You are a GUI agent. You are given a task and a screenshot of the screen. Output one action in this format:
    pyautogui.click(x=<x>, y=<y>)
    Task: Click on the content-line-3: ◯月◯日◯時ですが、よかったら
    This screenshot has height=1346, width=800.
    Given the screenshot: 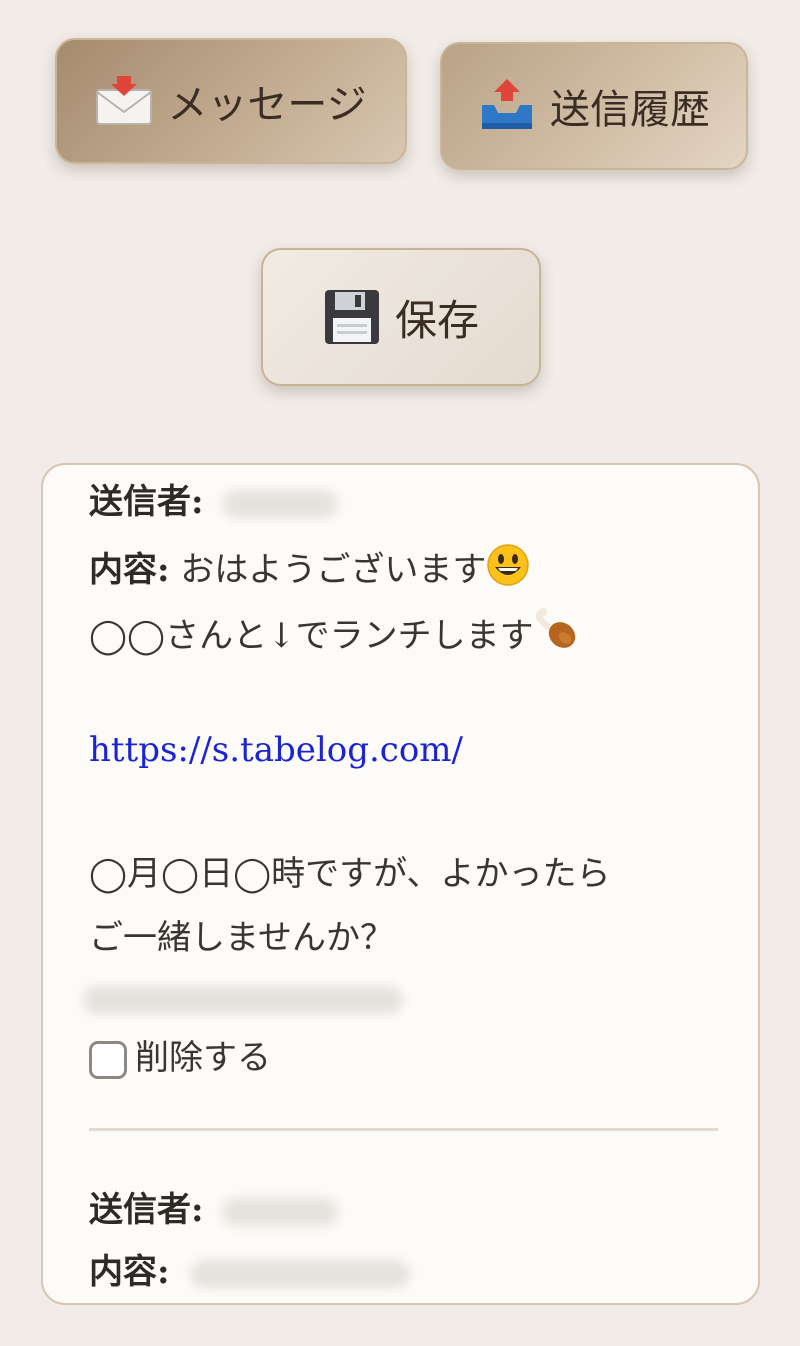 What is the action you would take?
    pyautogui.click(x=350, y=874)
    